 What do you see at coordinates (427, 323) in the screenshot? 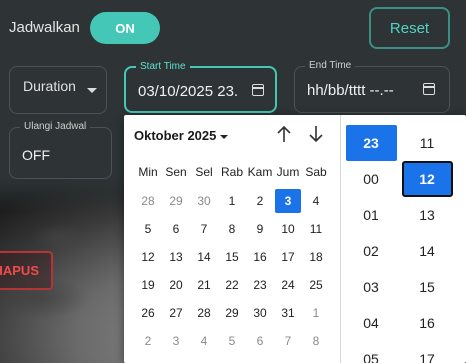
I see `minute-option: 16` at bounding box center [427, 323].